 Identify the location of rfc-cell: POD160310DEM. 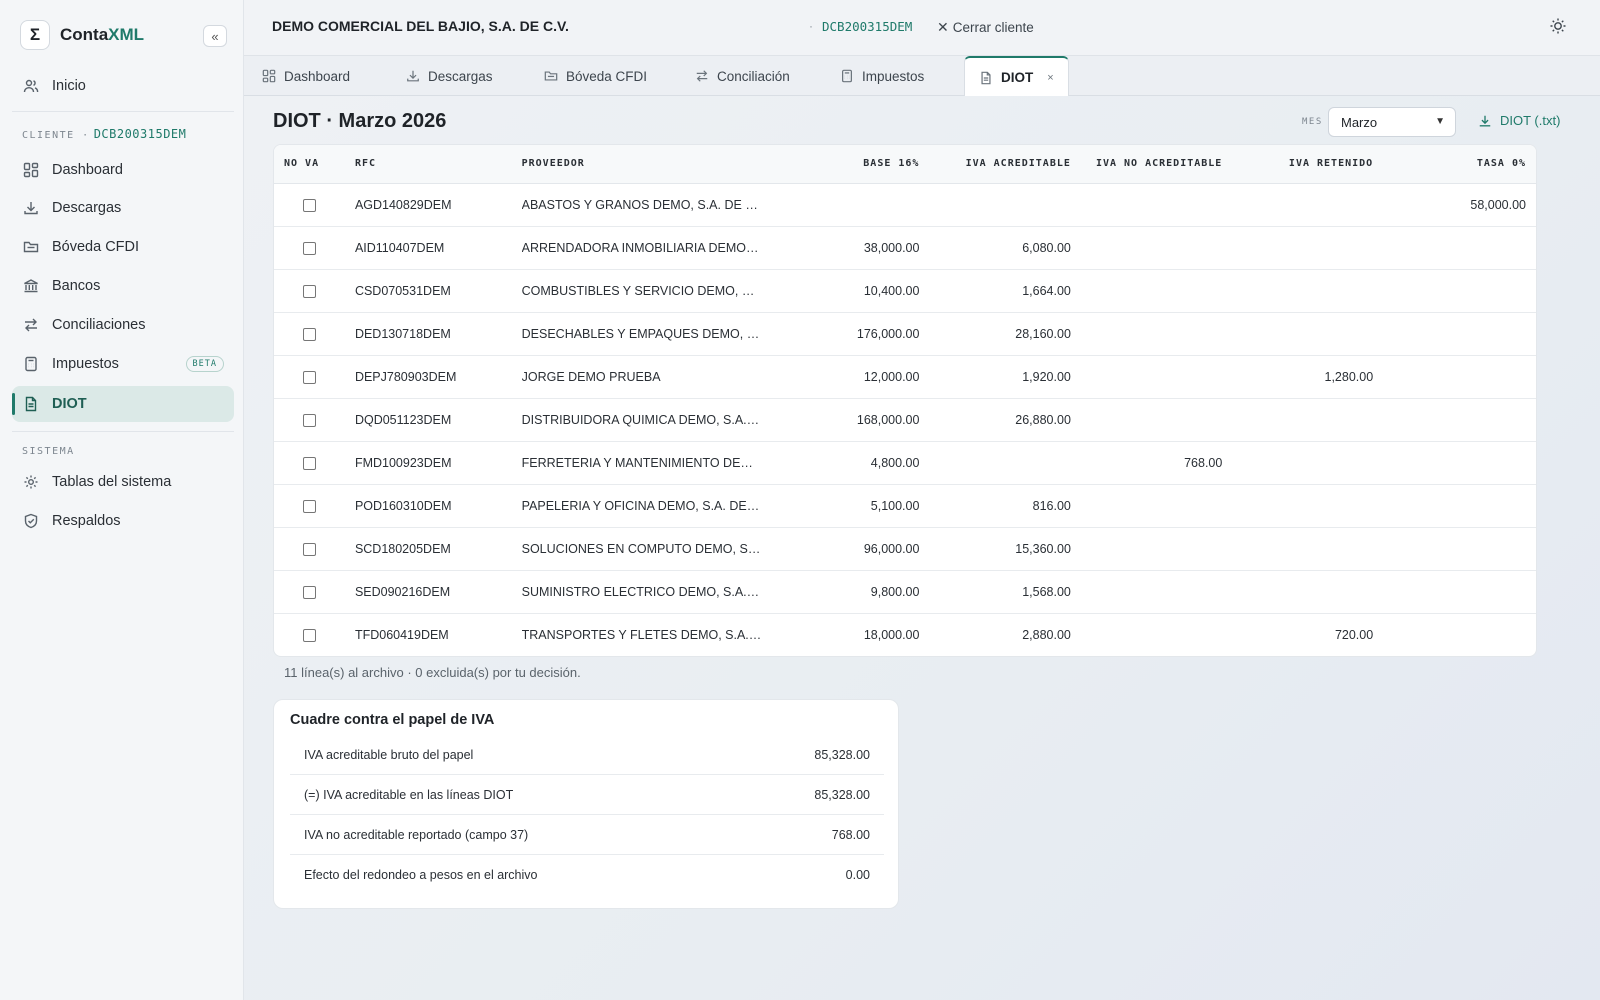
(428, 506).